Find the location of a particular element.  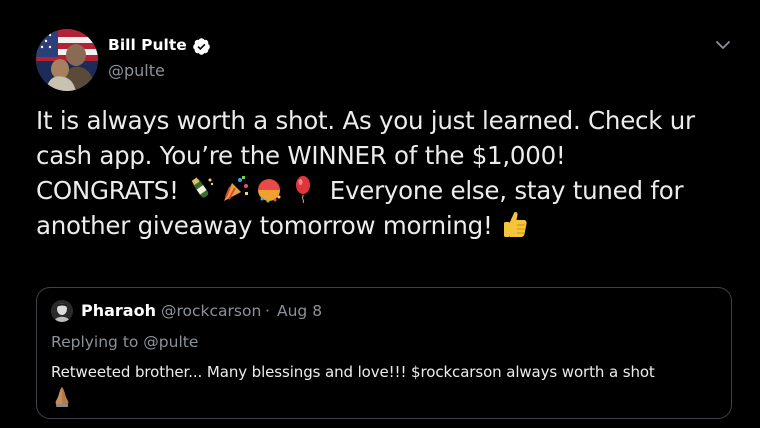

confetti-ball-emoji-icon is located at coordinates (269, 191).